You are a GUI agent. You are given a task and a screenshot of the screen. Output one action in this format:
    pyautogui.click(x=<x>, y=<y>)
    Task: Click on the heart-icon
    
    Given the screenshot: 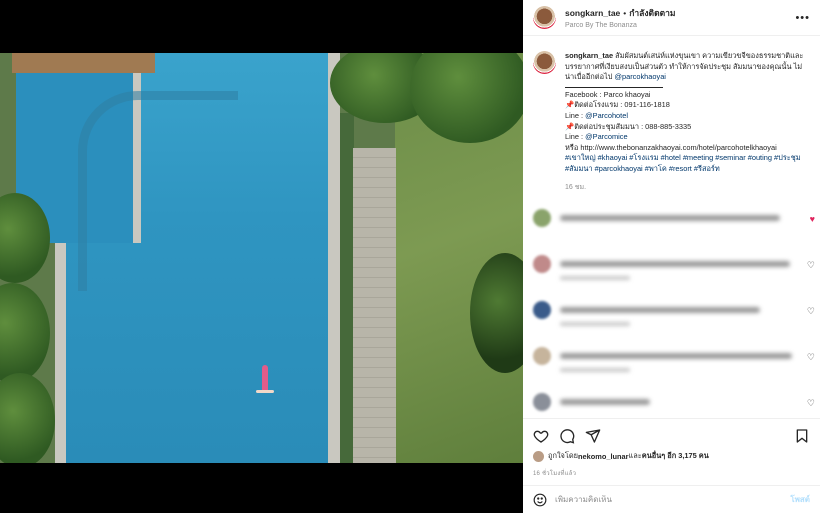 What is the action you would take?
    pyautogui.click(x=541, y=436)
    